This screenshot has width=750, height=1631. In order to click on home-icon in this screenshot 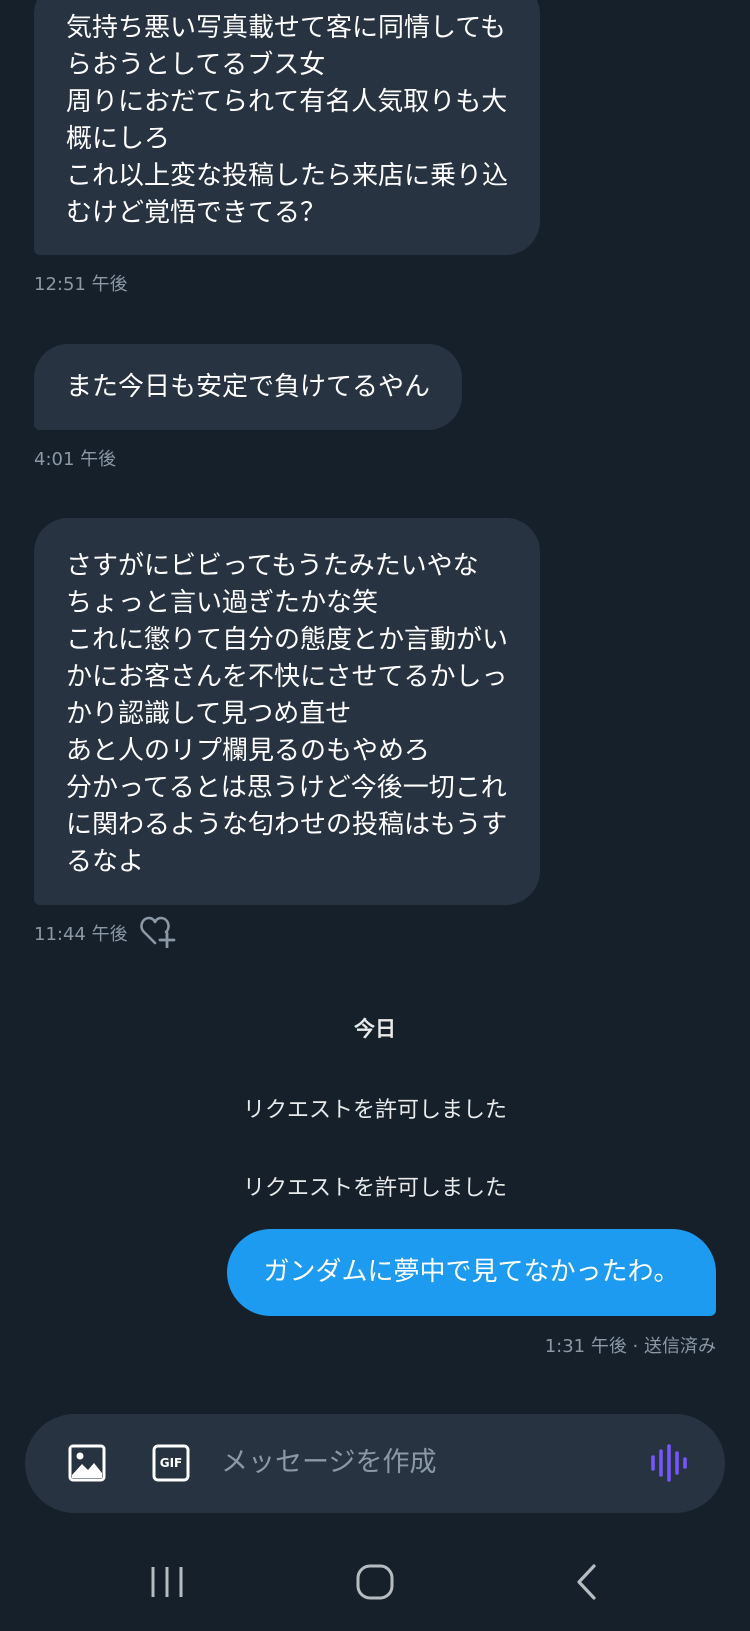, I will do `click(375, 1582)`.